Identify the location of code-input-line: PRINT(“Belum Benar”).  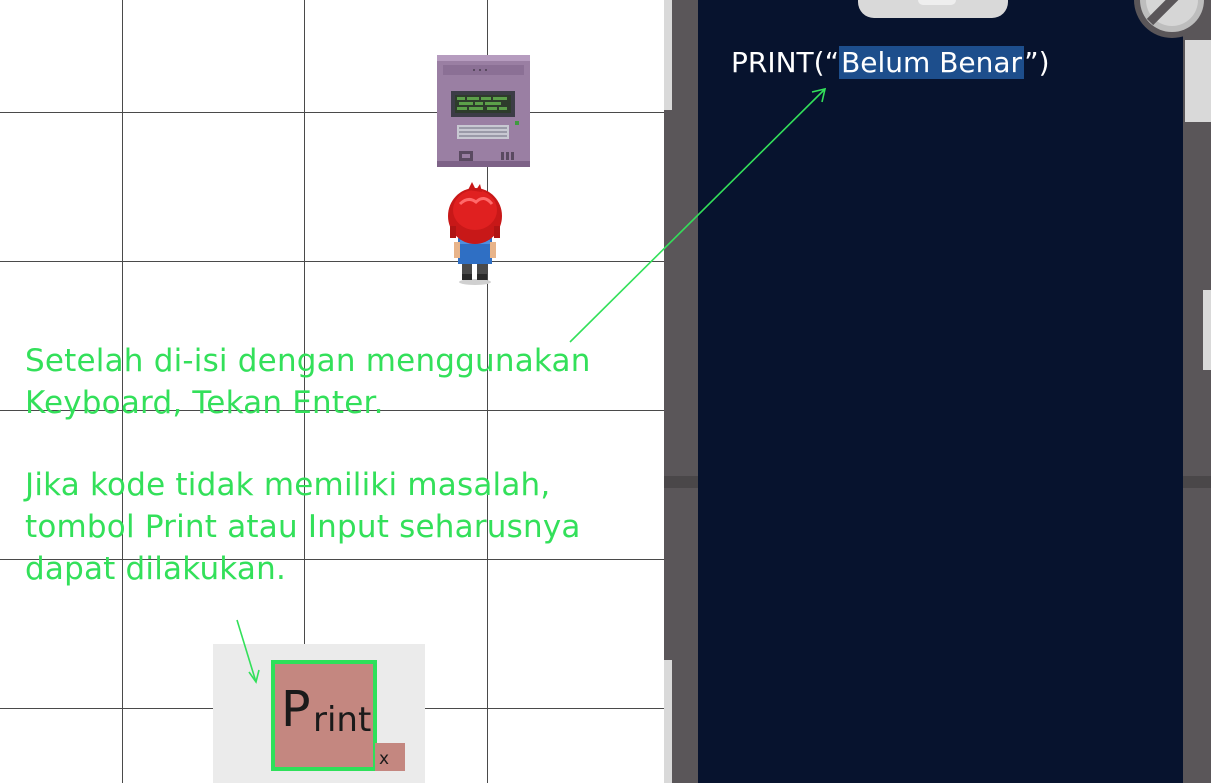
(890, 63).